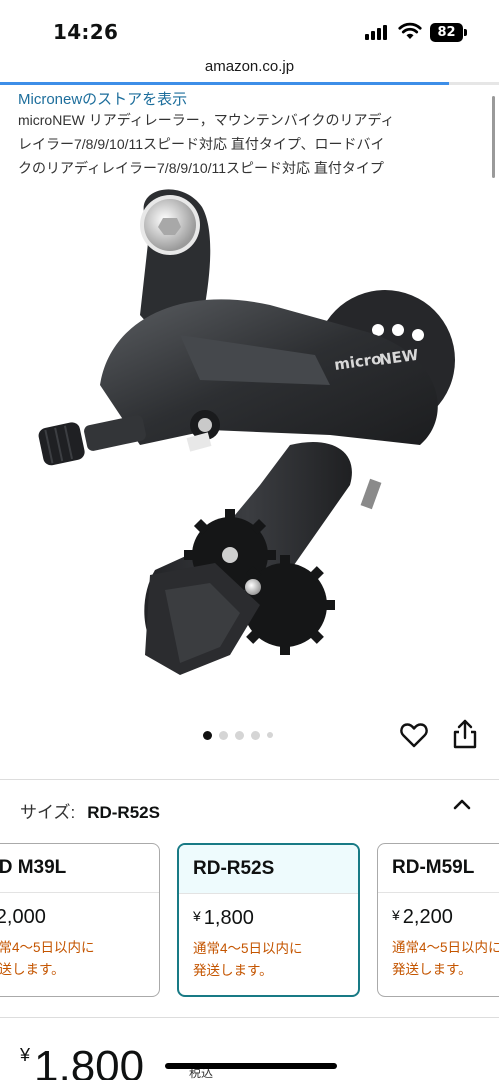 This screenshot has height=1080, width=499. I want to click on wifi-icon, so click(410, 30).